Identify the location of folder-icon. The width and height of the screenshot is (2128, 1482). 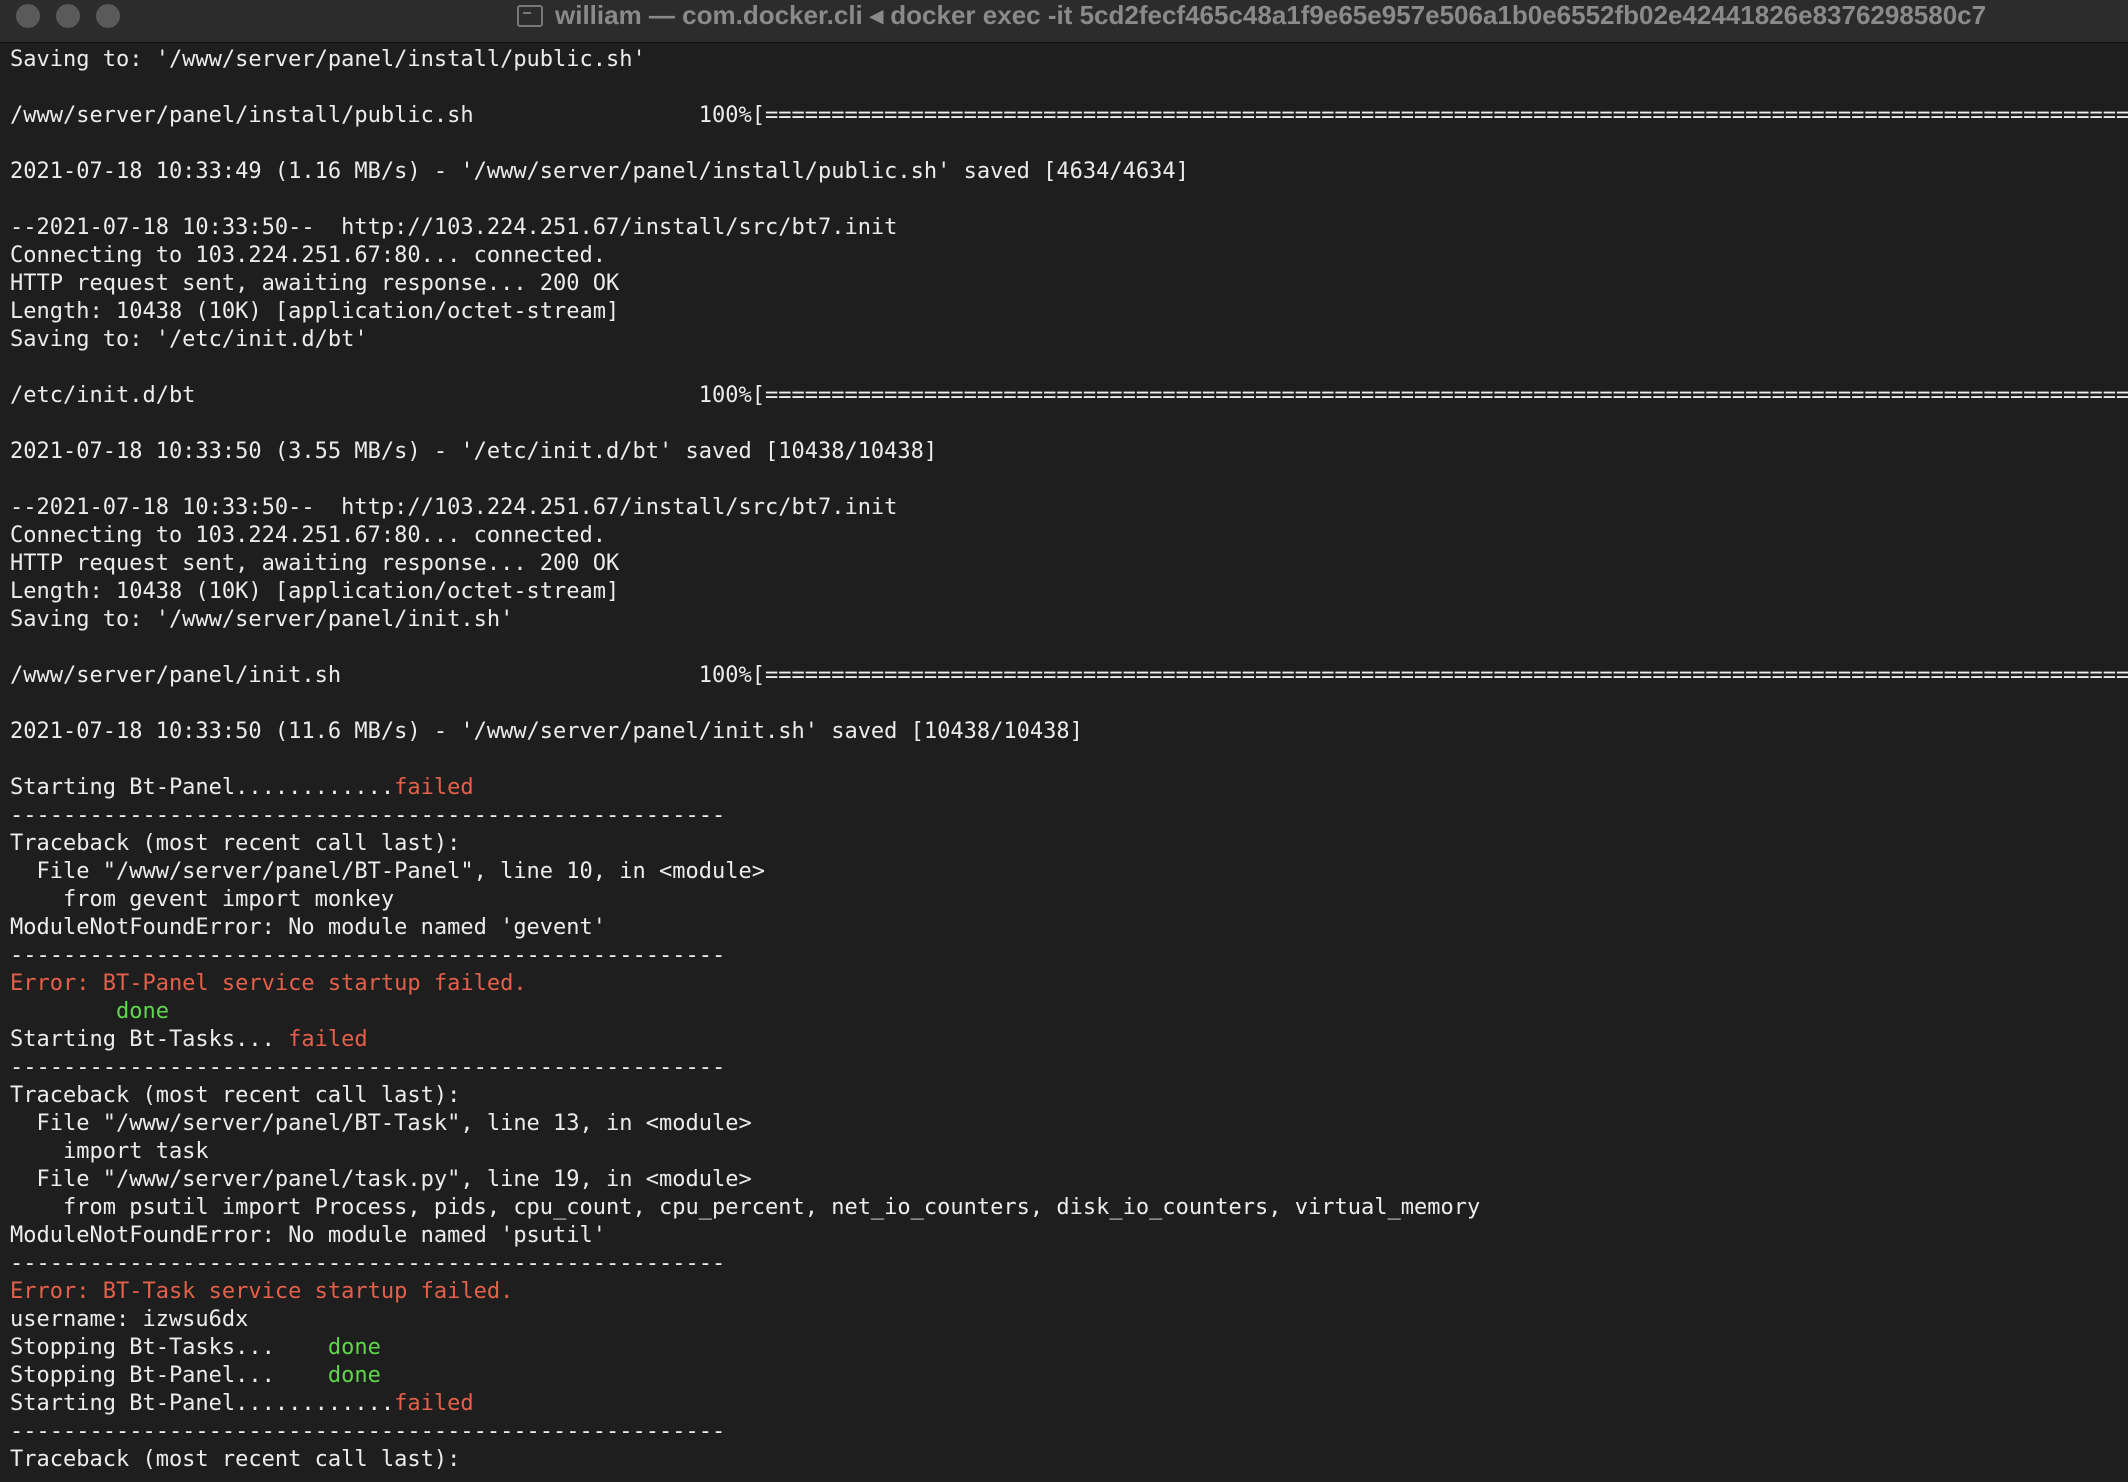
(530, 16).